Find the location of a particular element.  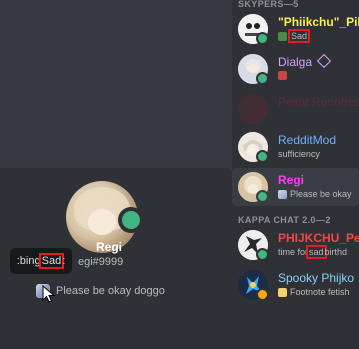

member-item-offline: Peitat Renofresh is located at coordinates (295, 109).